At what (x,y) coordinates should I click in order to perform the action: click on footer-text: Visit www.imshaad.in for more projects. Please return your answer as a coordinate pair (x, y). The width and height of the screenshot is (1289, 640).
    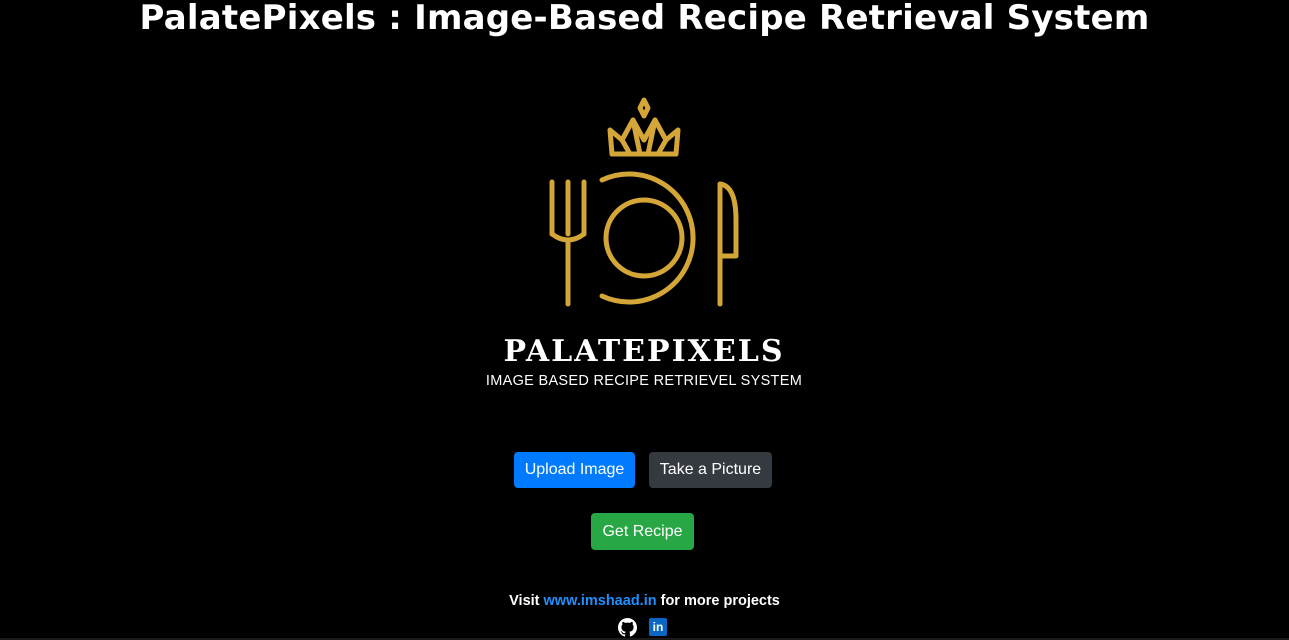
    Looking at the image, I should click on (644, 601).